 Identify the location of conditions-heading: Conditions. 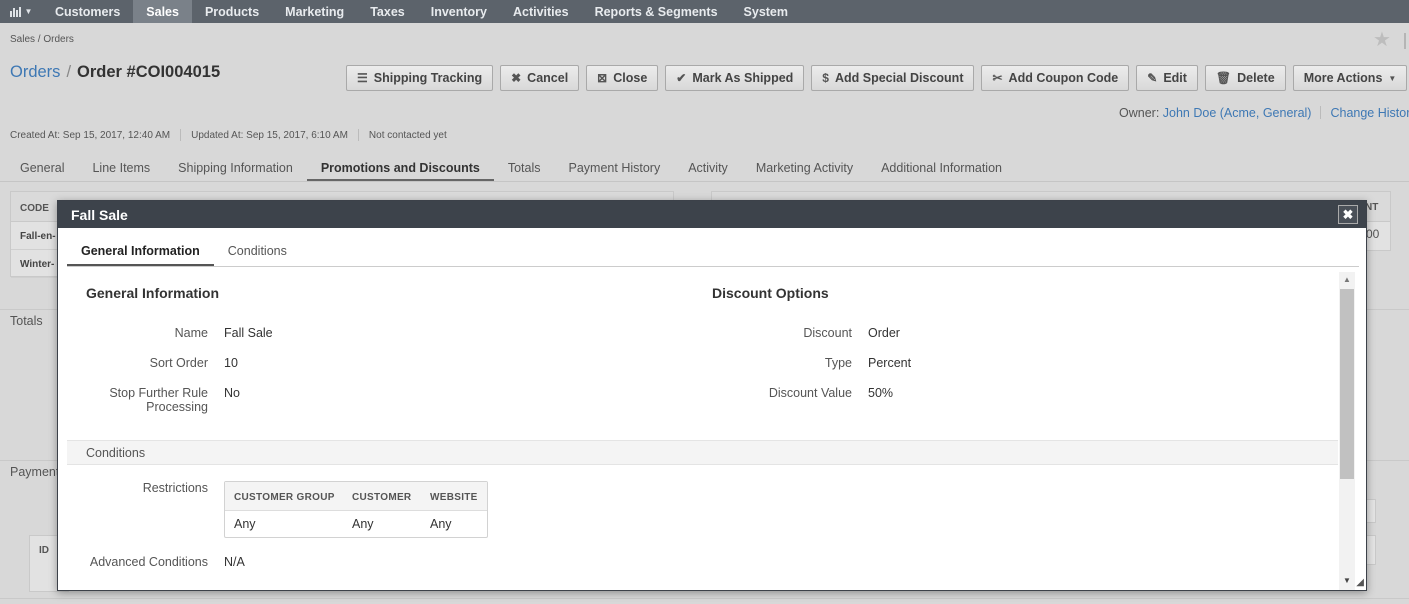
(702, 452).